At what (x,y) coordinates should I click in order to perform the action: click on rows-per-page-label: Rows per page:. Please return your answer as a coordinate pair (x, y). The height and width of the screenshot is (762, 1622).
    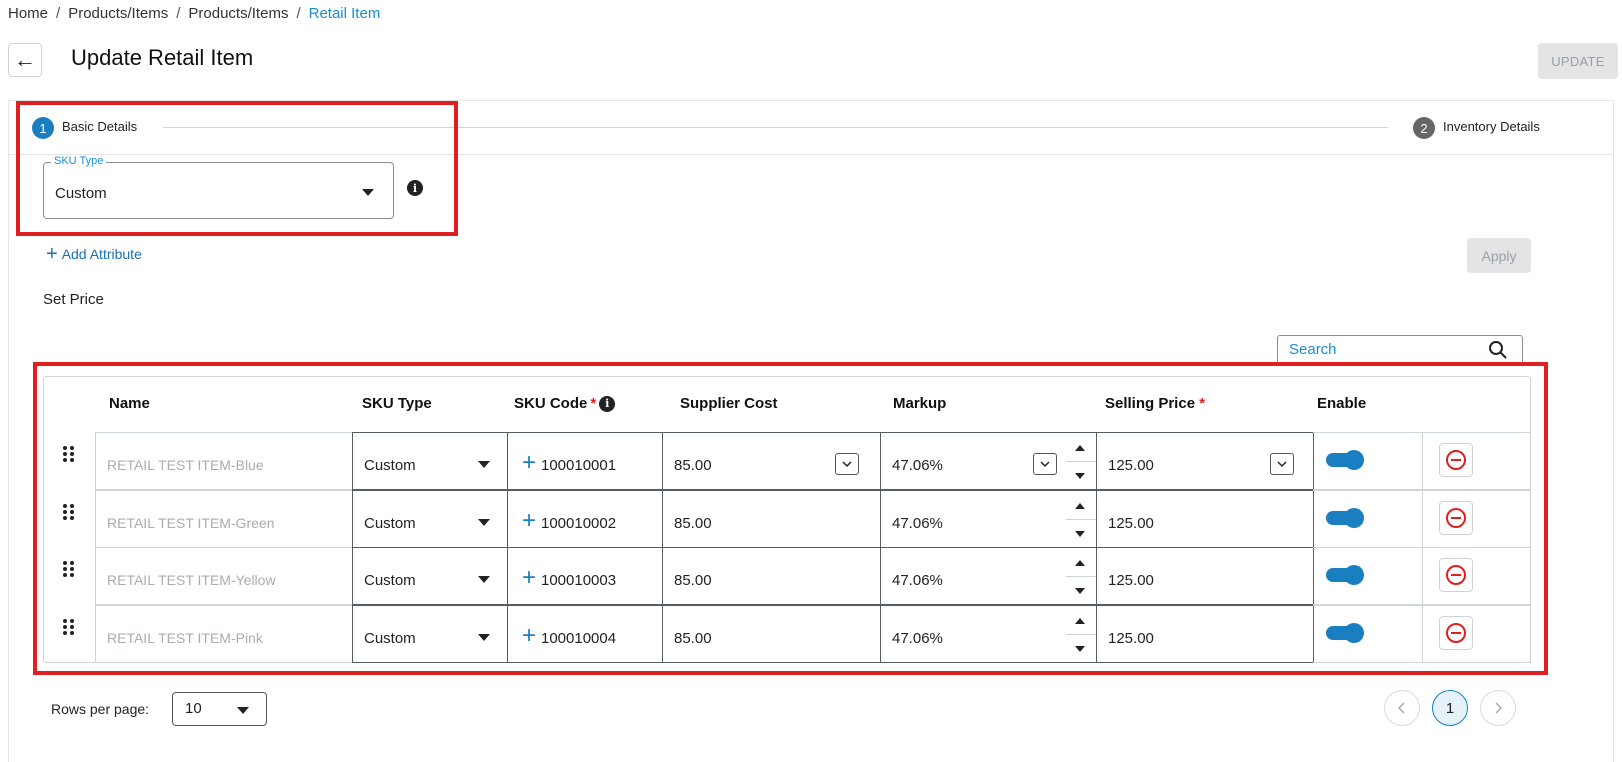
    Looking at the image, I should click on (100, 709).